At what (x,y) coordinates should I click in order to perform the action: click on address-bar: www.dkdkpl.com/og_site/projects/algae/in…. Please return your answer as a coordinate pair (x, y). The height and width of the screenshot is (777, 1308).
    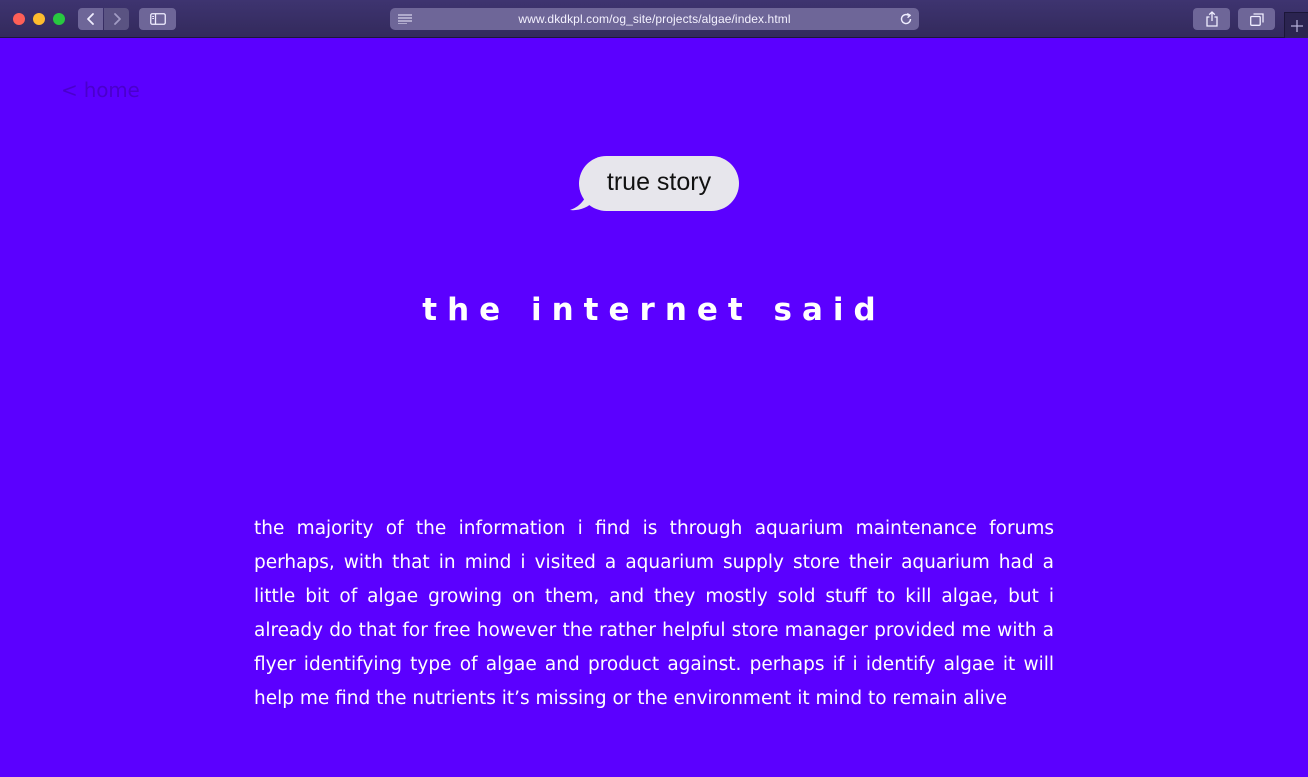
    Looking at the image, I should click on (654, 19).